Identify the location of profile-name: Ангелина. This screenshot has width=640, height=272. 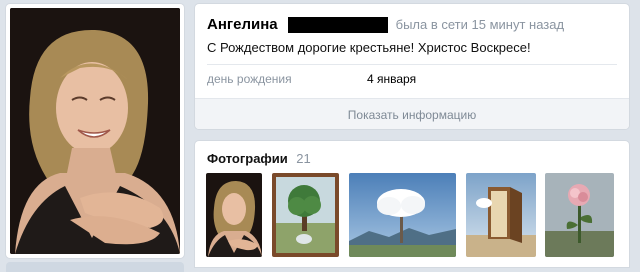
(242, 24).